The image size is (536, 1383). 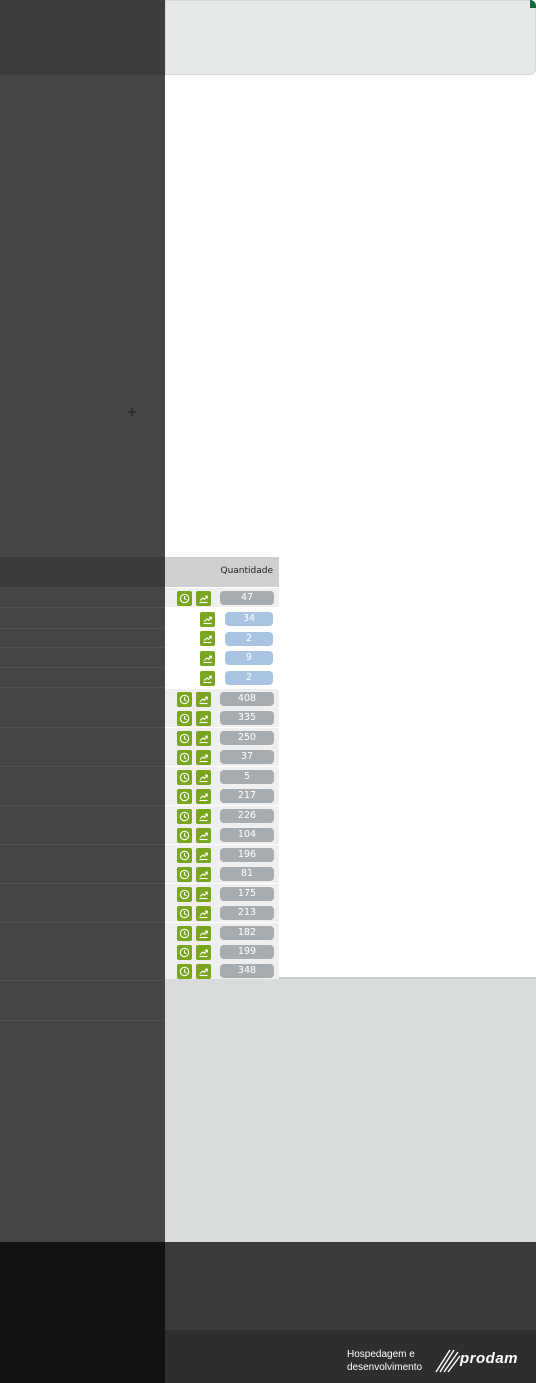 I want to click on quantity-badge: 226, so click(x=247, y=816).